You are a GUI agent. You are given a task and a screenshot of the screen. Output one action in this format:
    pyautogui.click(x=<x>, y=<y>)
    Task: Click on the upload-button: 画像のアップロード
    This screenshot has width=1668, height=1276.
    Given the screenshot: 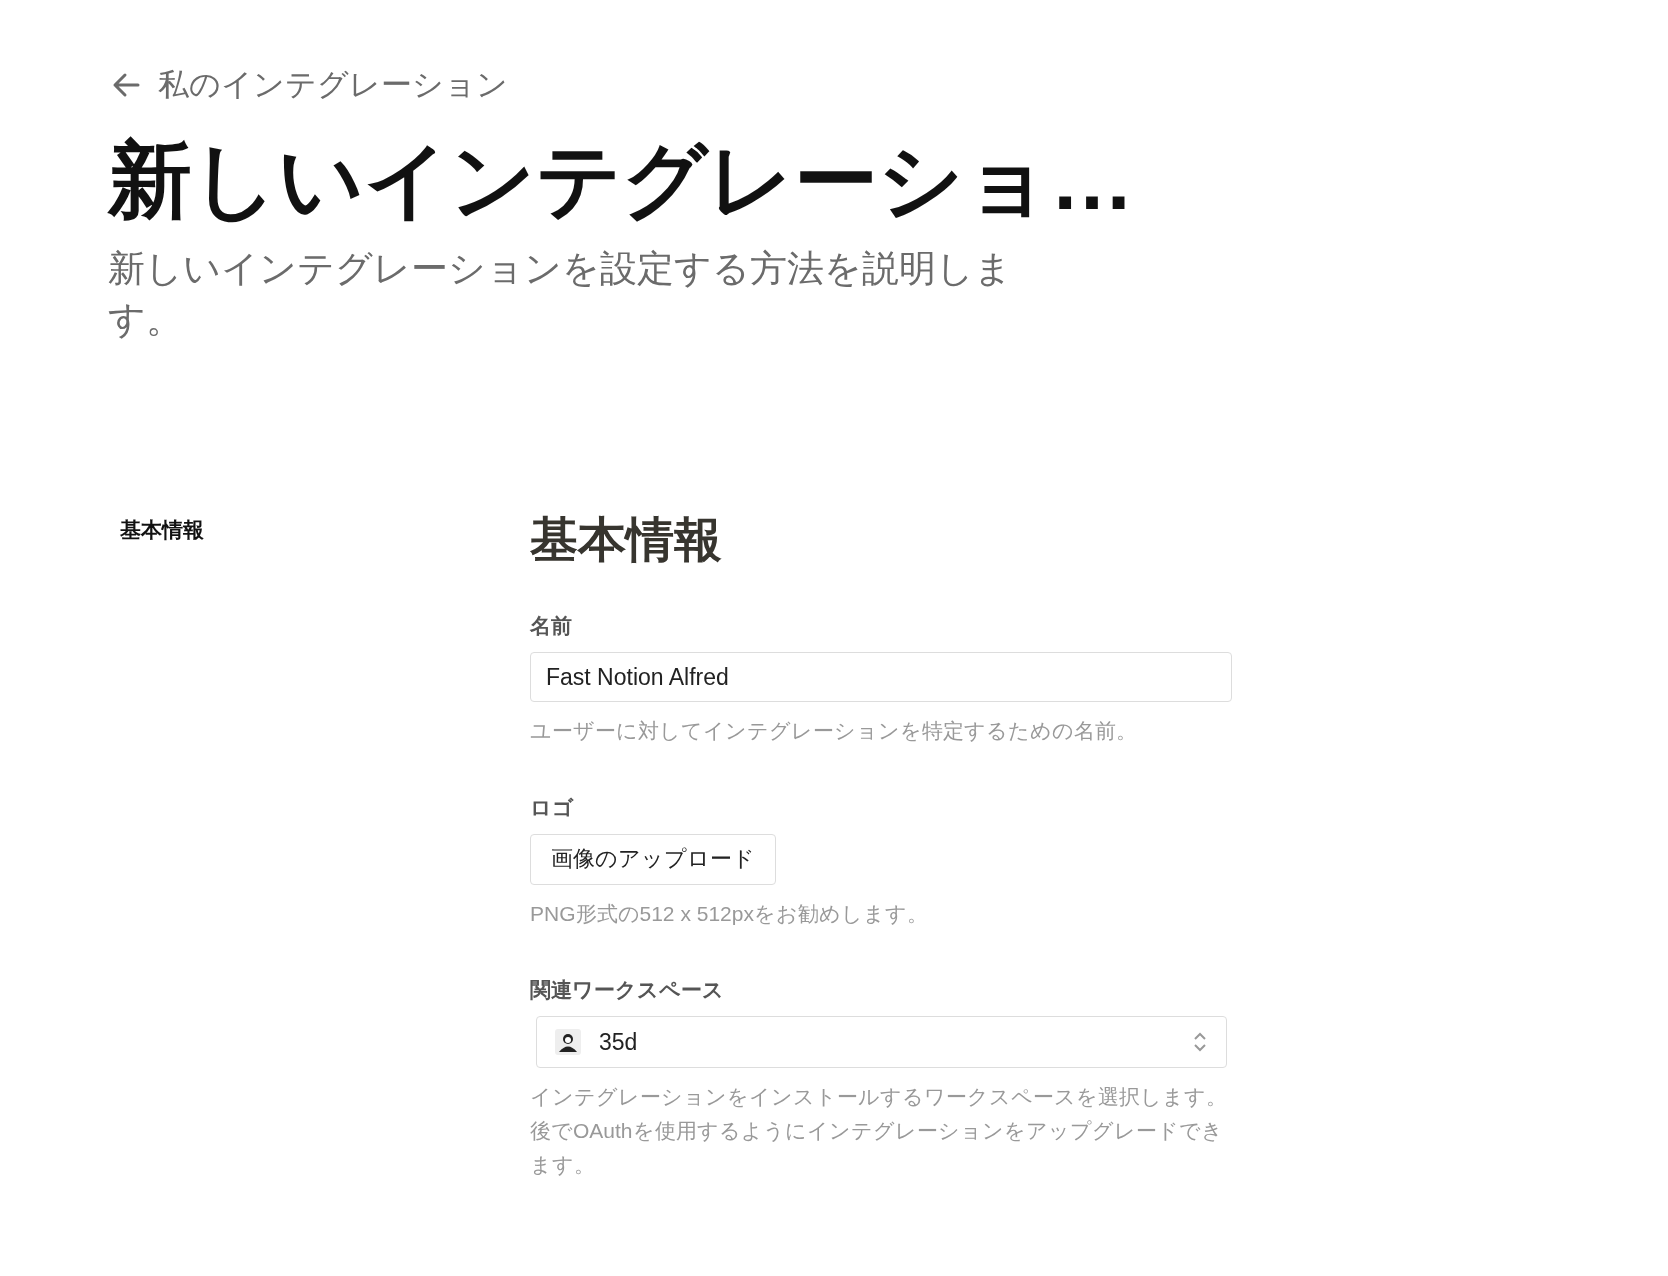 What is the action you would take?
    pyautogui.click(x=653, y=859)
    